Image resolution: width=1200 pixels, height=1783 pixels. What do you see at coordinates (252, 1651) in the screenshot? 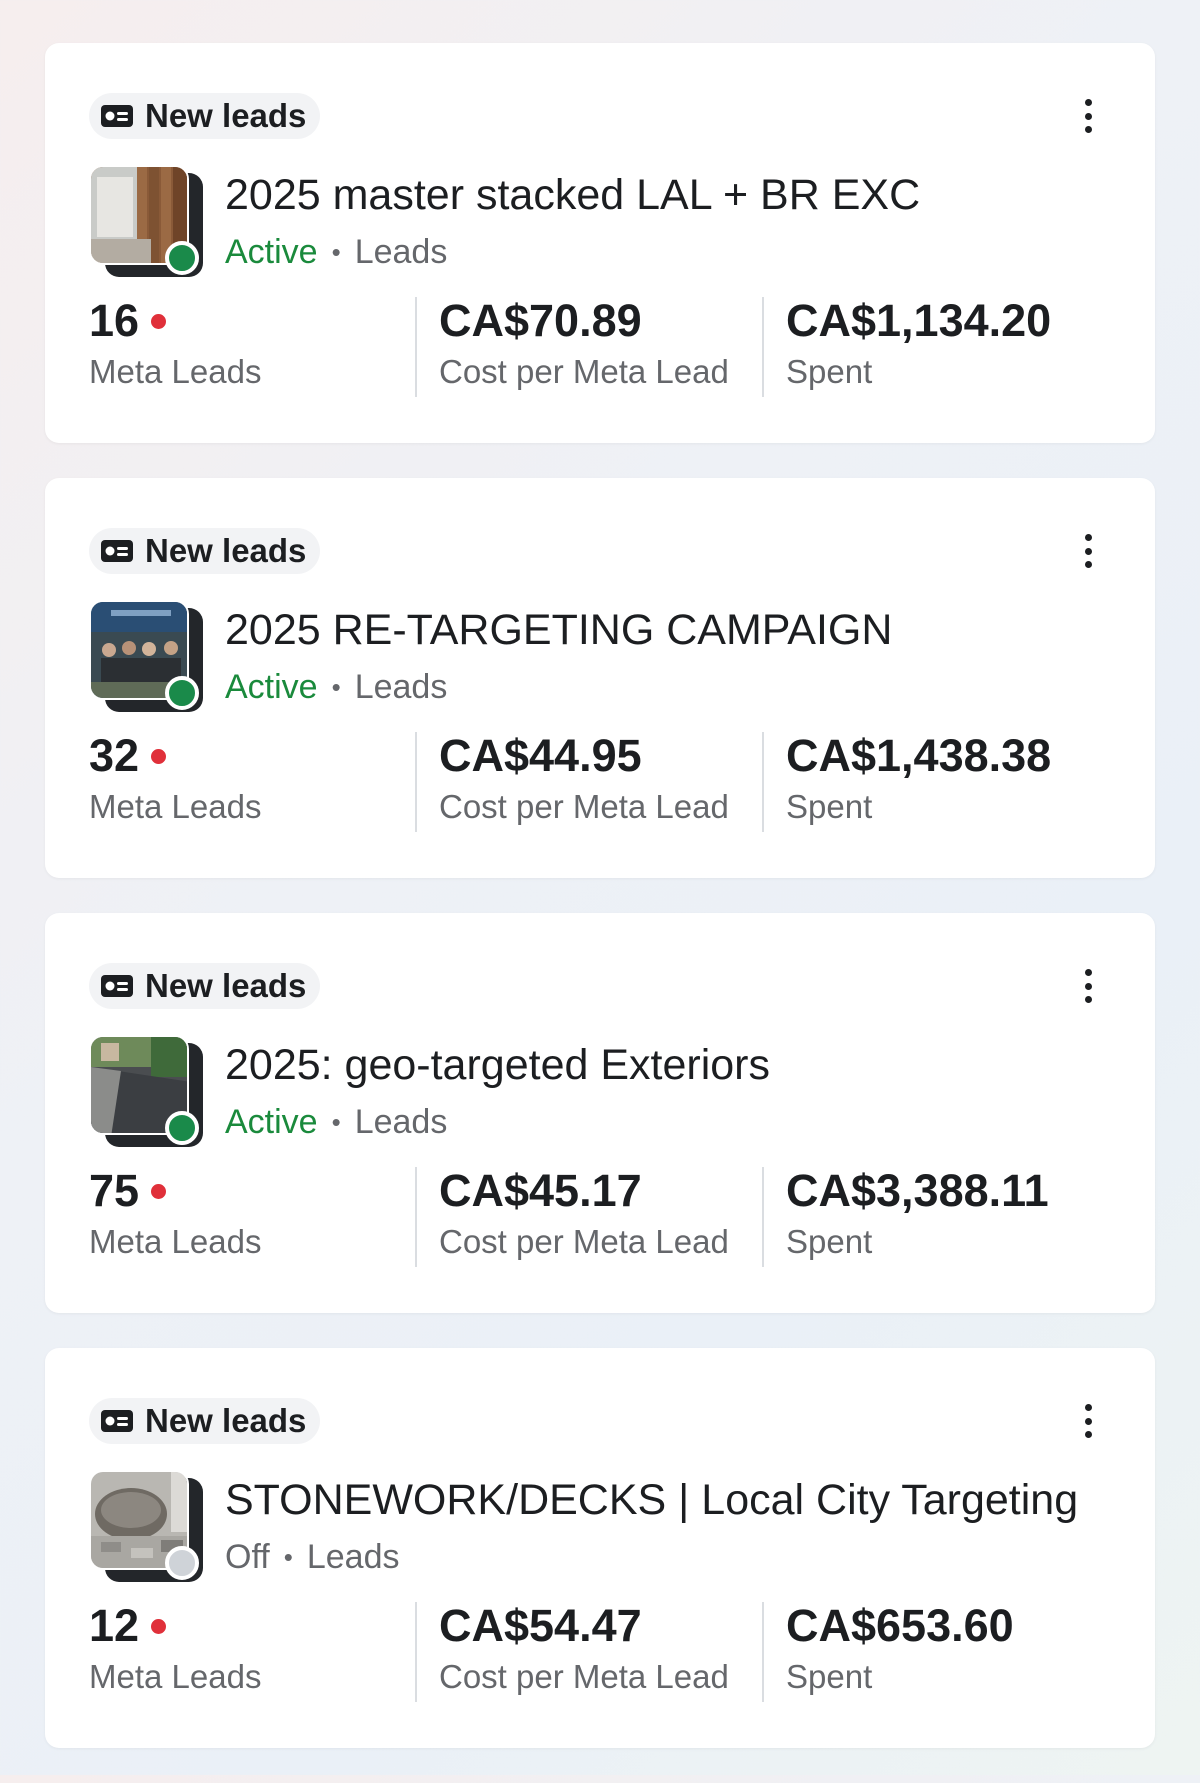
I see `meta-leads-metric: 12 Meta Leads` at bounding box center [252, 1651].